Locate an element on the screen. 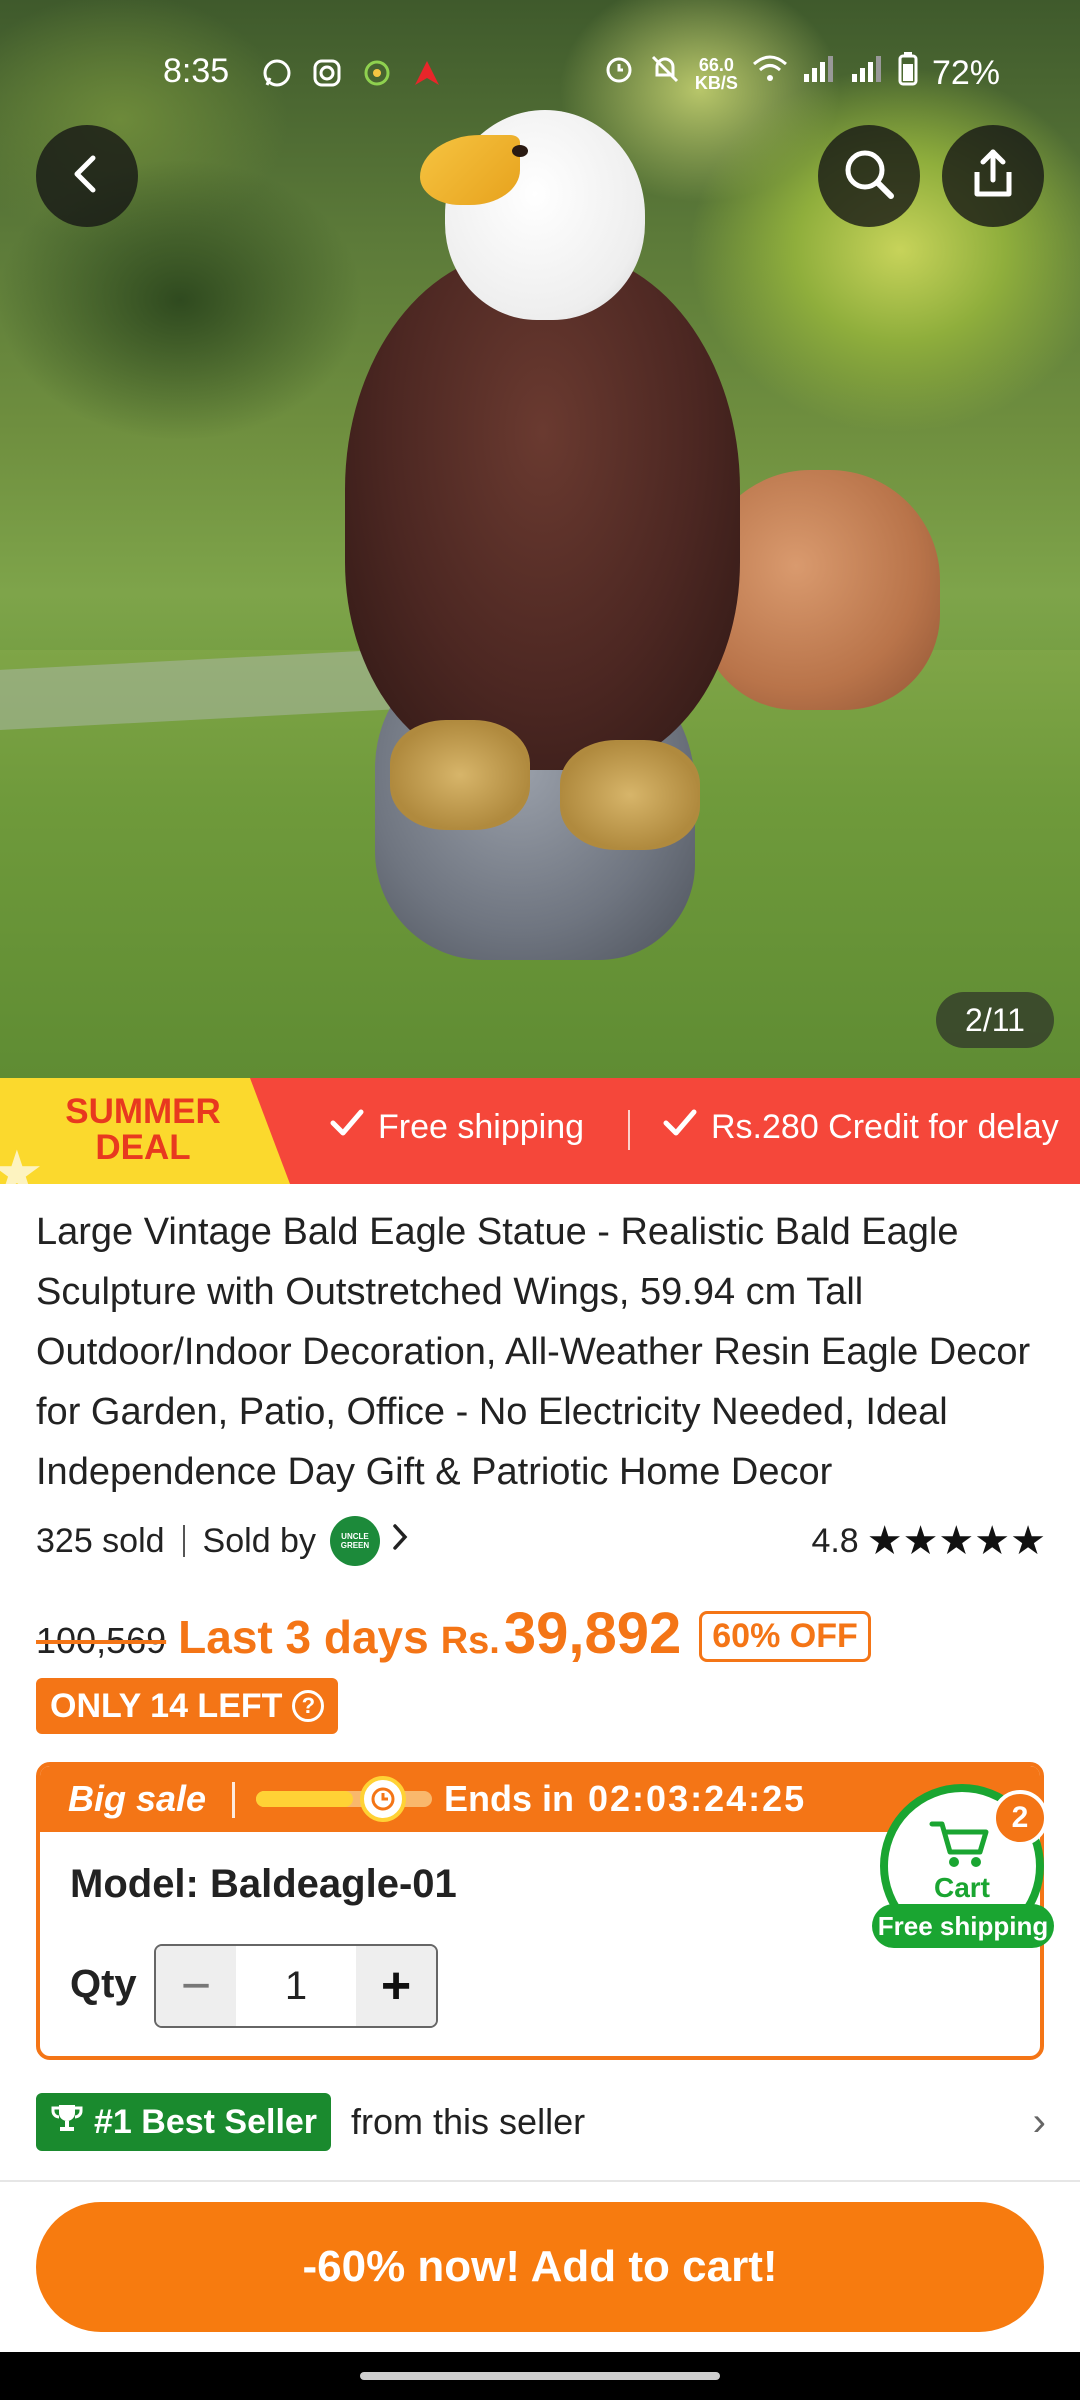 This screenshot has width=1080, height=2400. eagle-talon-left is located at coordinates (460, 775).